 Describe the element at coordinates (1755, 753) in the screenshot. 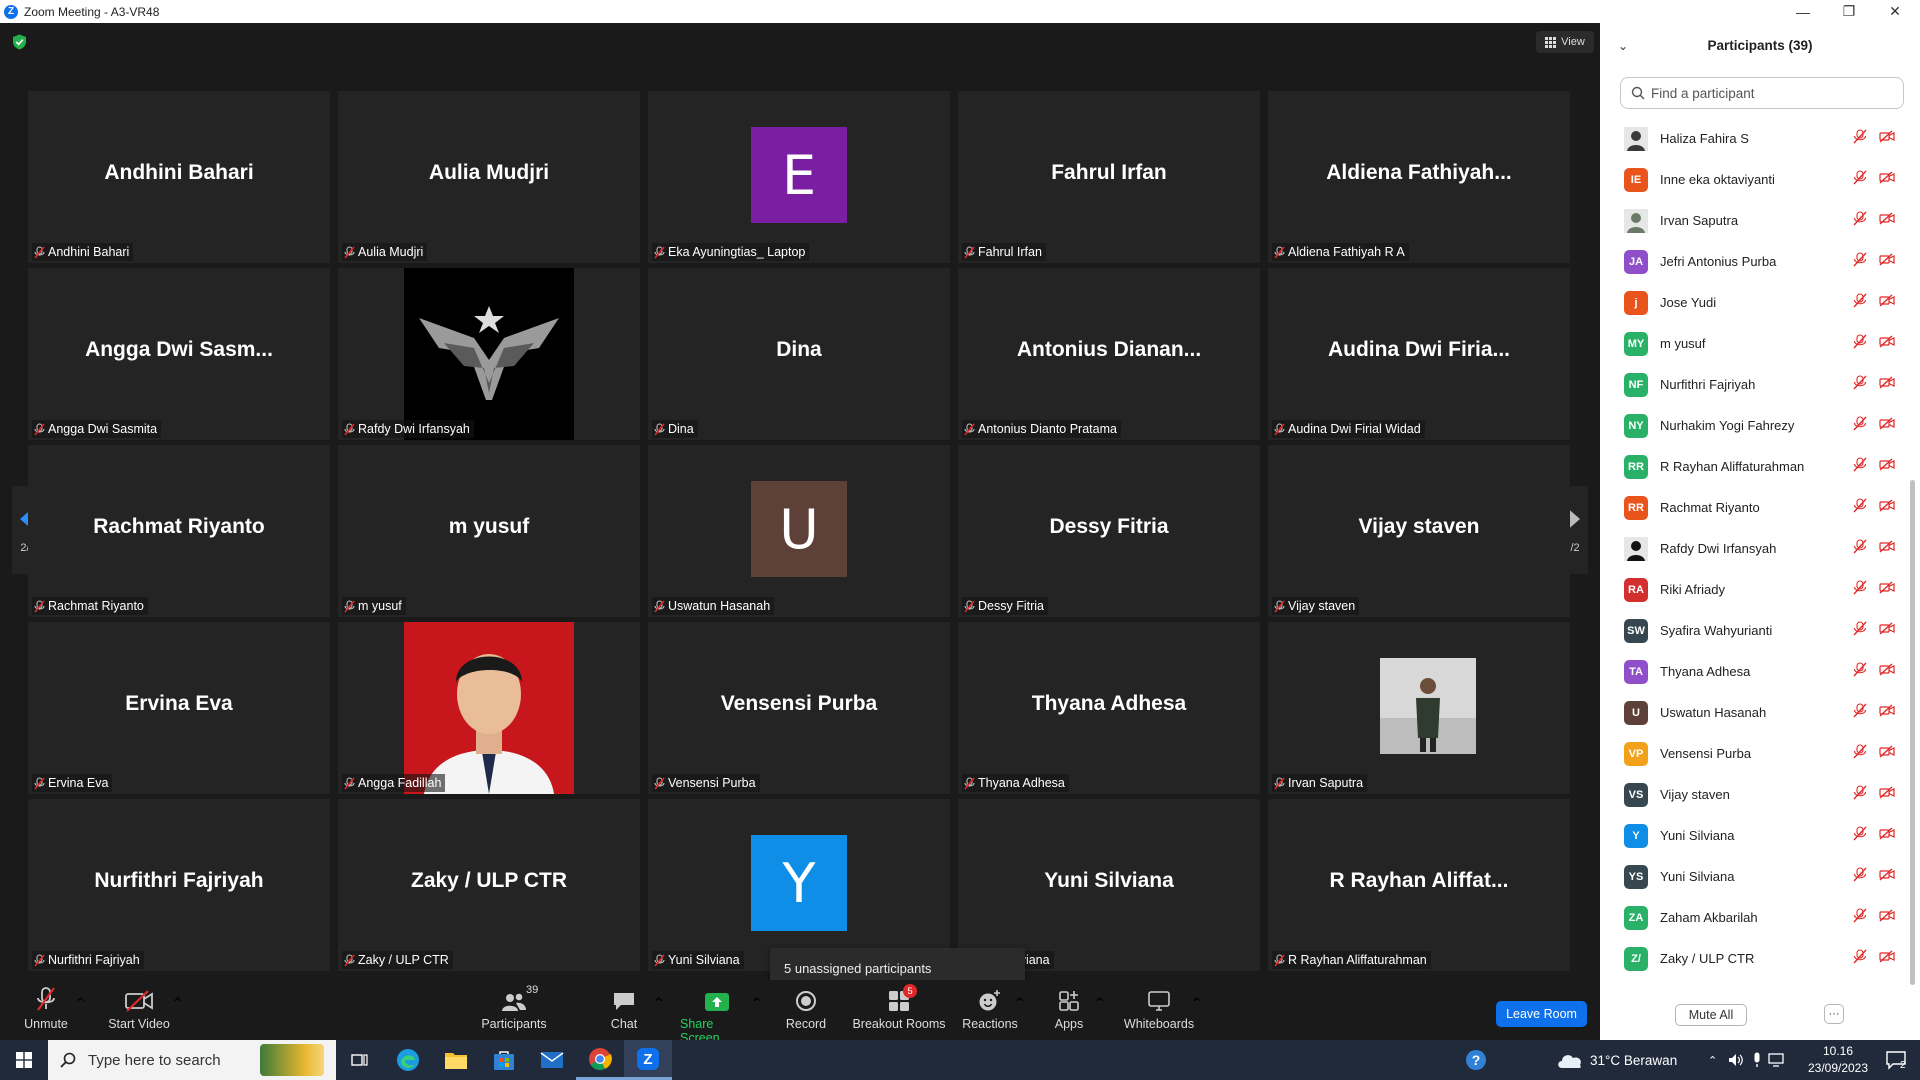

I see `participant-row: VP Vensensi Purba` at that location.